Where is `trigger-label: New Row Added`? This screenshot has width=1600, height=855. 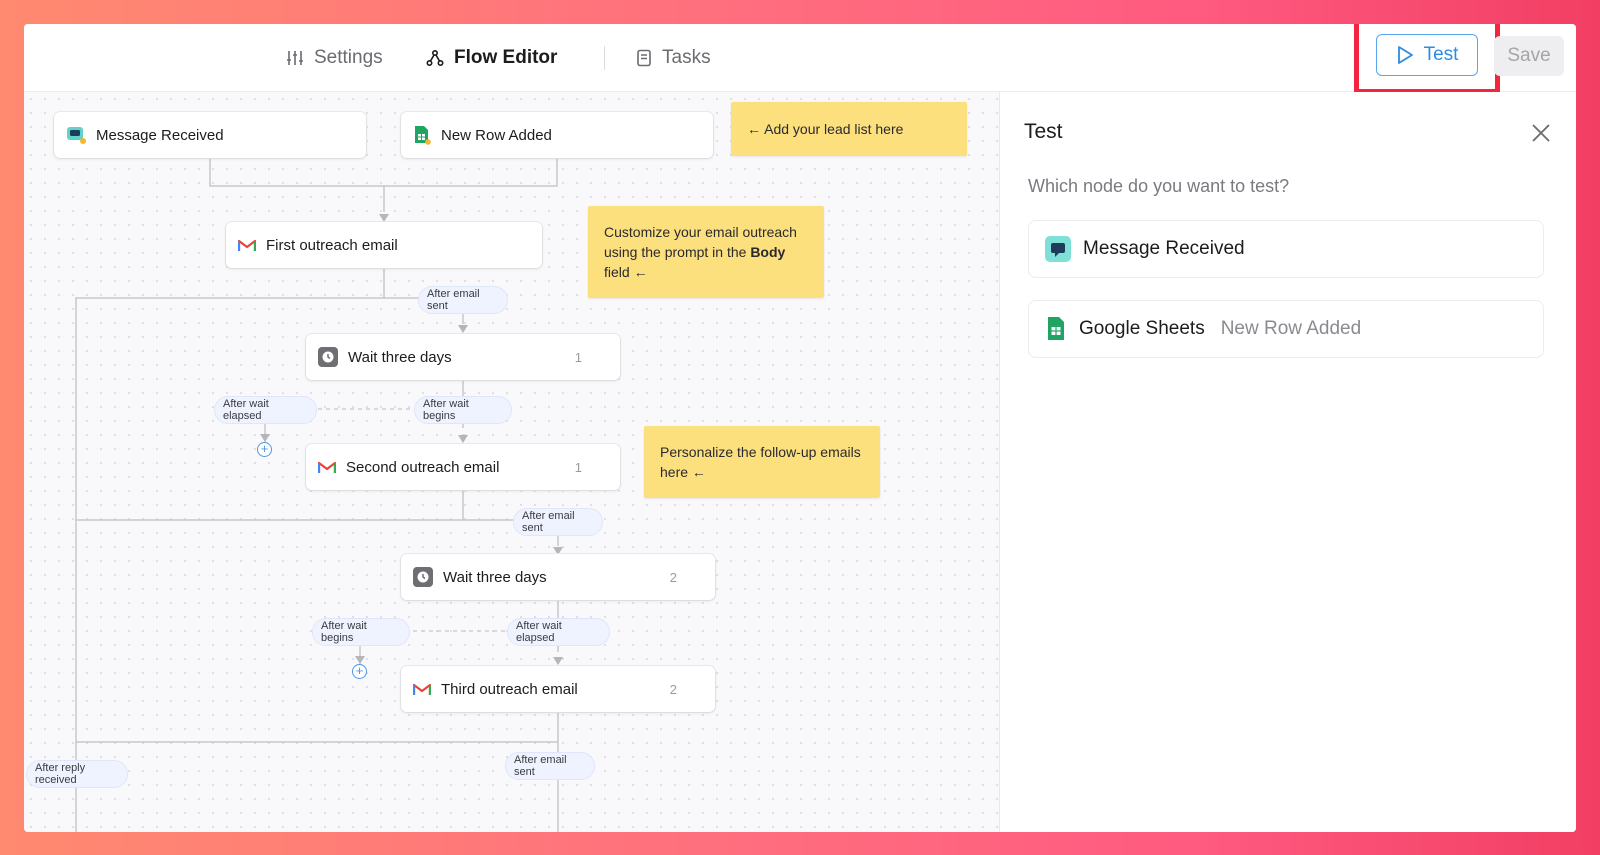 trigger-label: New Row Added is located at coordinates (496, 135).